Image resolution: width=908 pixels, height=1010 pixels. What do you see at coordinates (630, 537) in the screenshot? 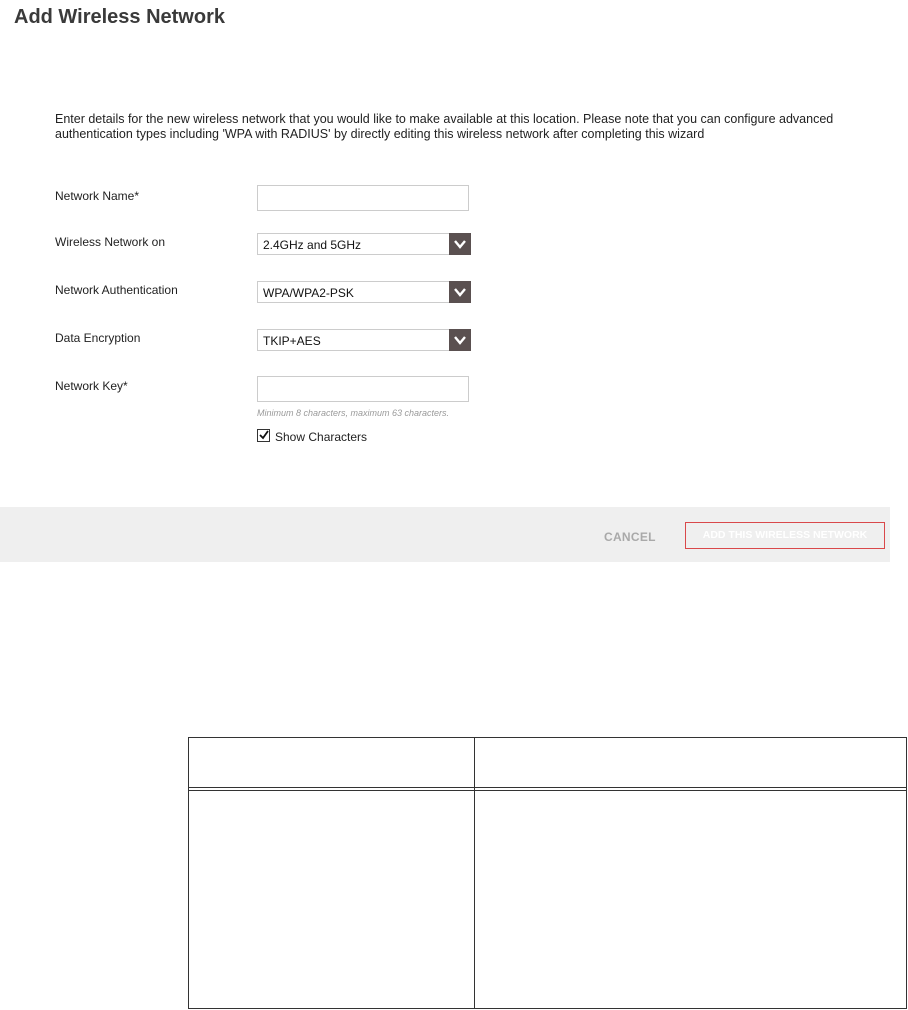
I see `cancel-button: CANCEL` at bounding box center [630, 537].